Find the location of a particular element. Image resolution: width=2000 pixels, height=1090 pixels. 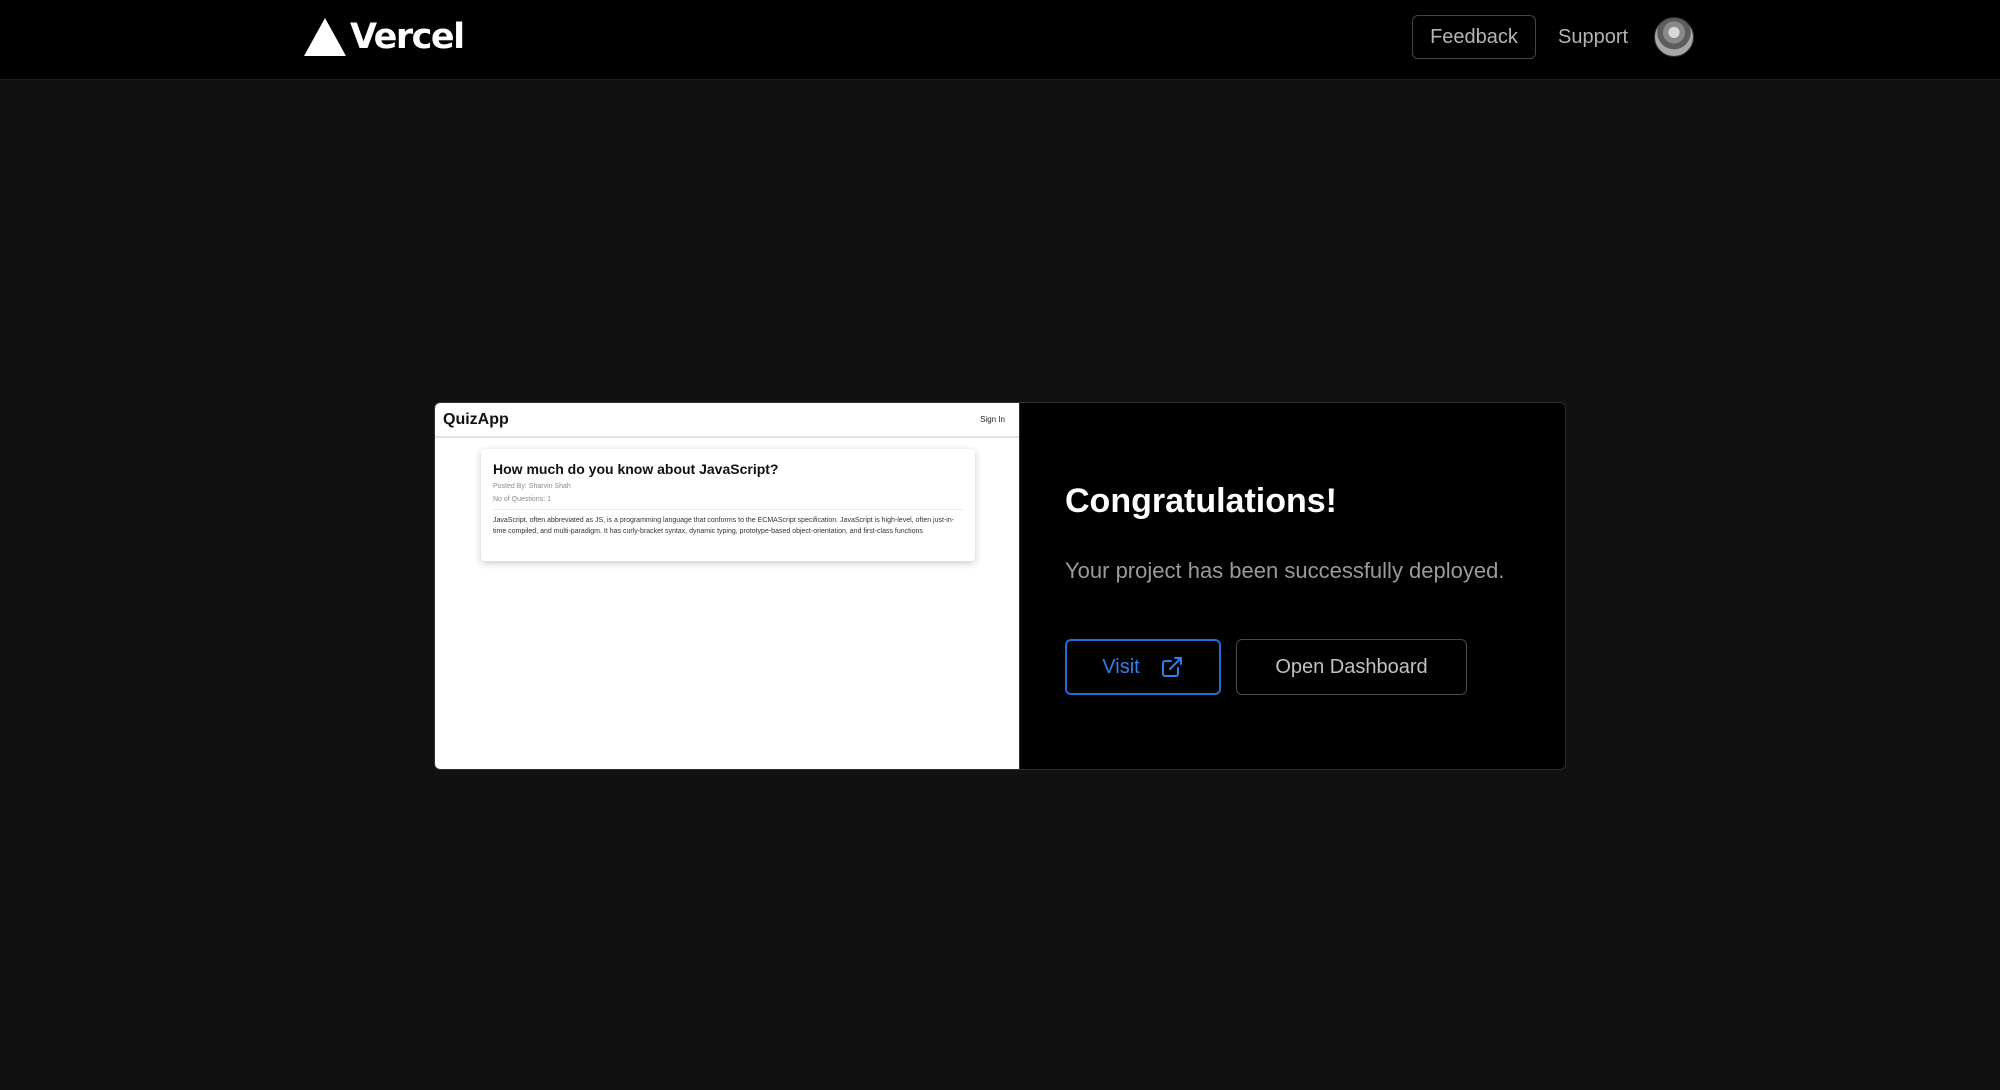

visit-button: Visit is located at coordinates (1143, 667).